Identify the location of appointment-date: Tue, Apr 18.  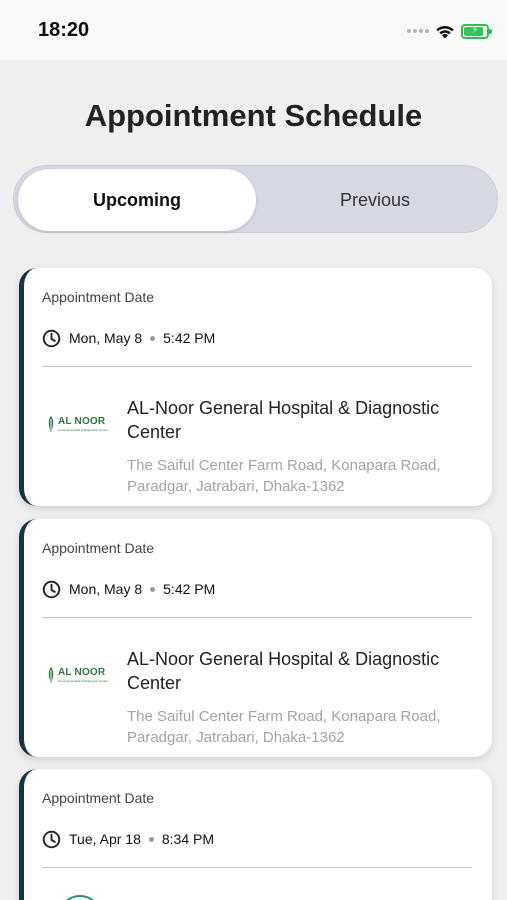
(105, 839).